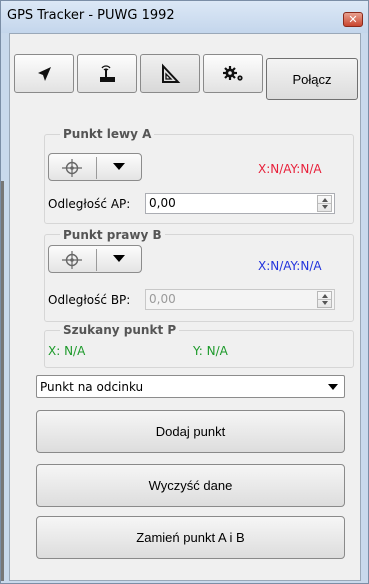  Describe the element at coordinates (120, 330) in the screenshot. I see `group-title-point-p: Szukany punkt P` at that location.